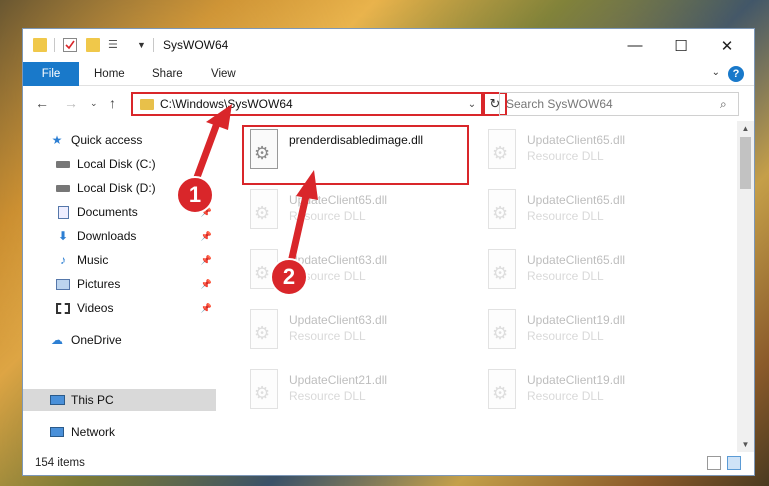 The image size is (769, 486). I want to click on sidebar-item-network: Network, so click(119, 432).